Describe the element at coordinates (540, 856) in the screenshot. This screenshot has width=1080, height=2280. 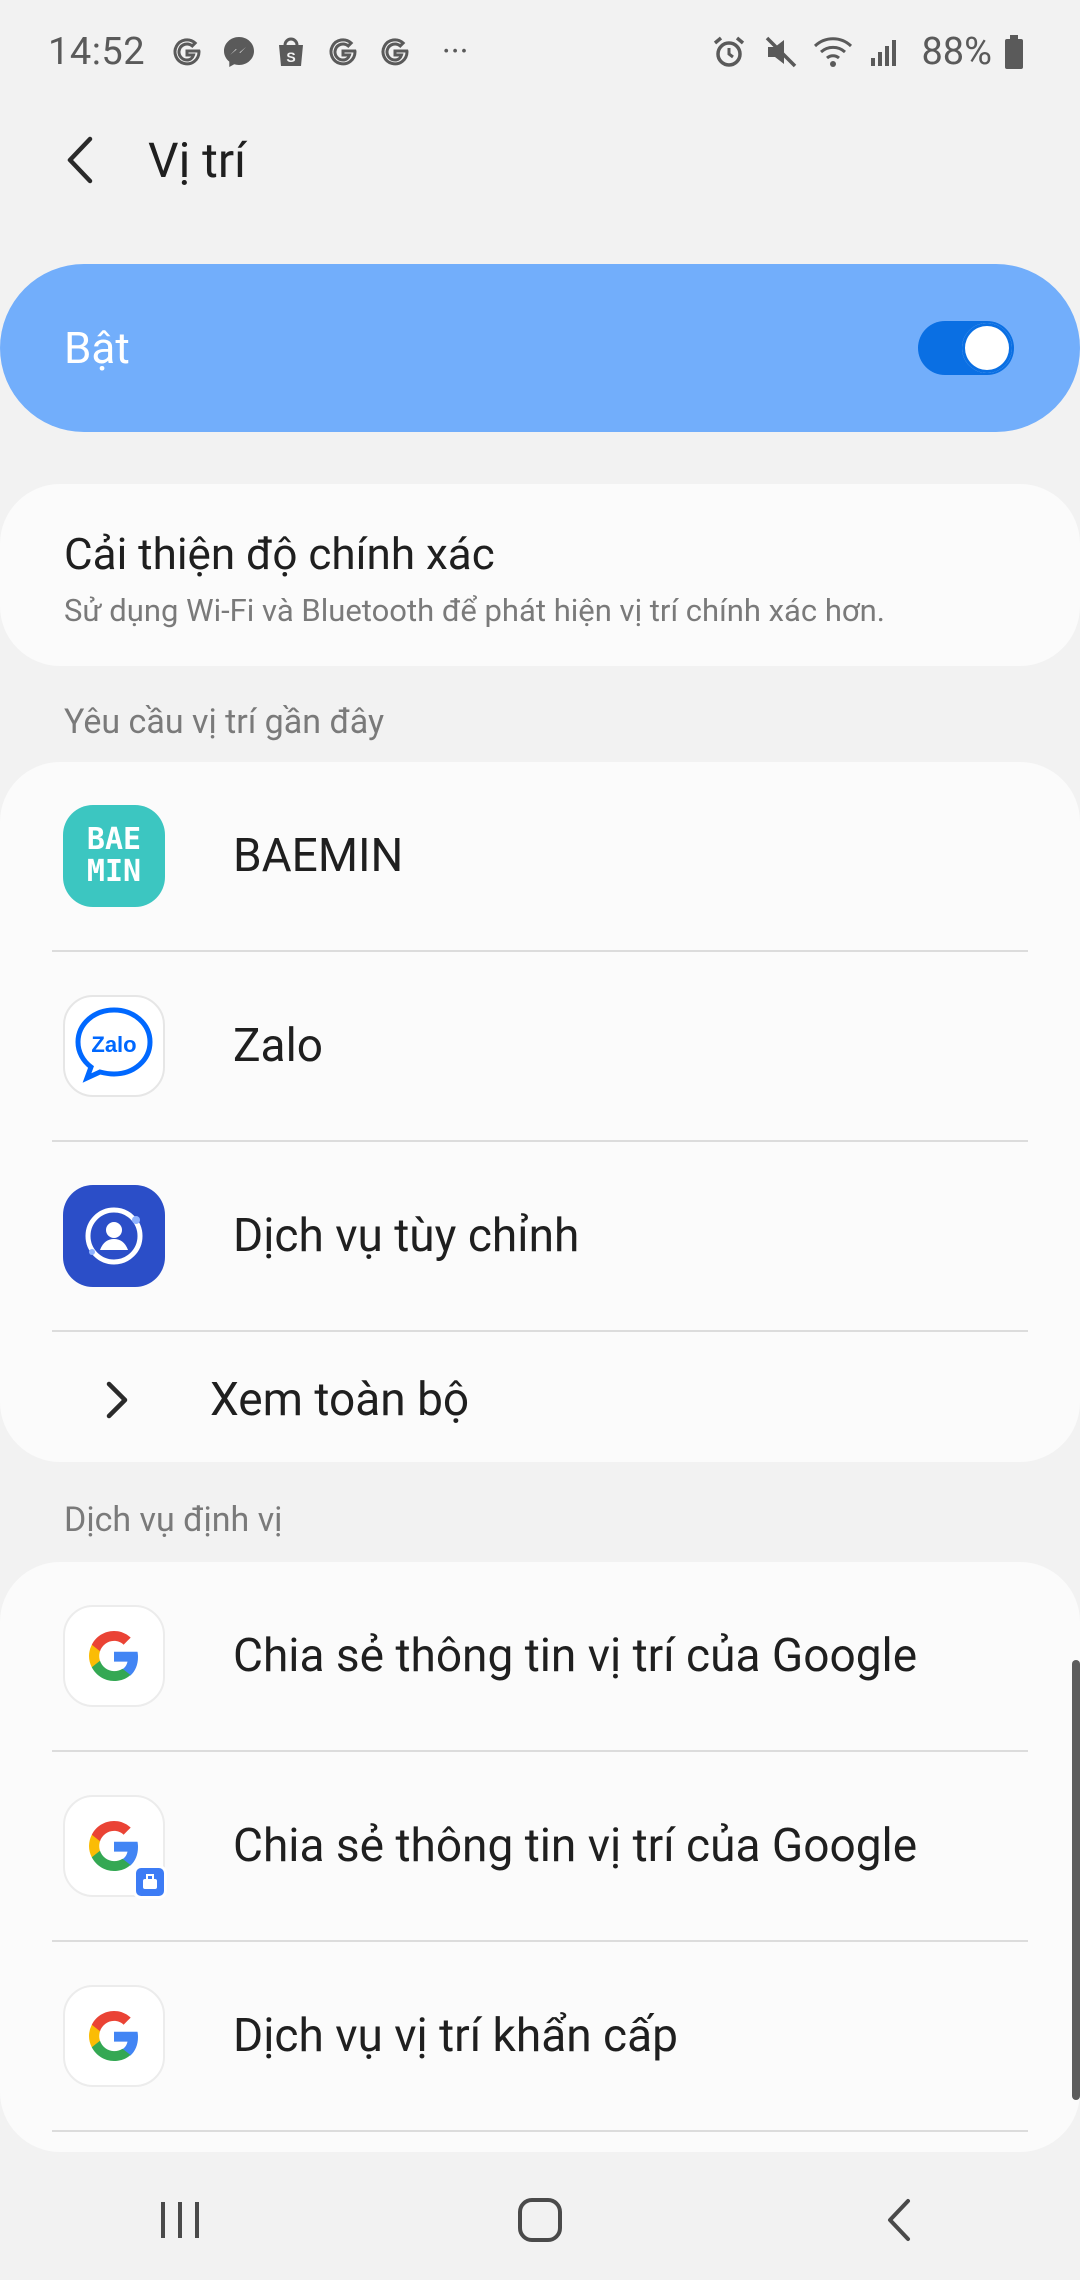
I see `recent-app-baemin: BAE MIN BAEMIN` at that location.